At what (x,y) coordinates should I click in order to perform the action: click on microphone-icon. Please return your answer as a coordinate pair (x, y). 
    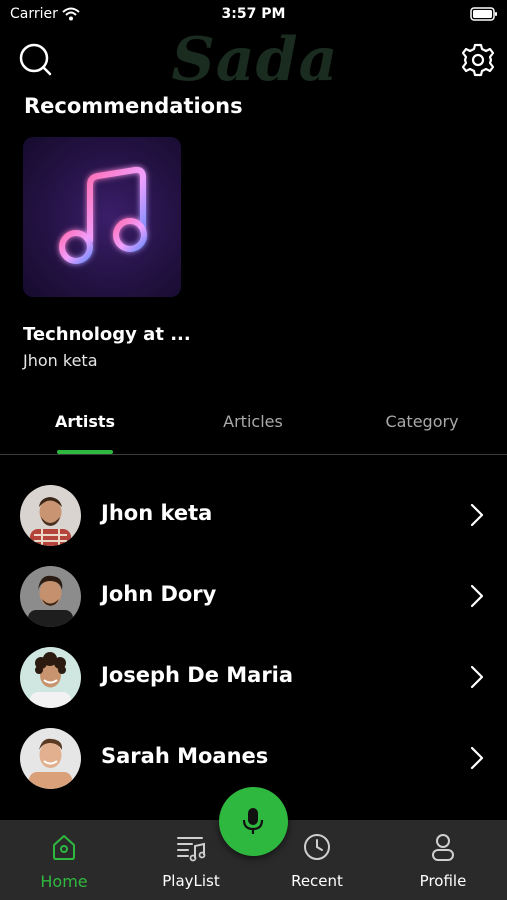
    Looking at the image, I should click on (253, 821).